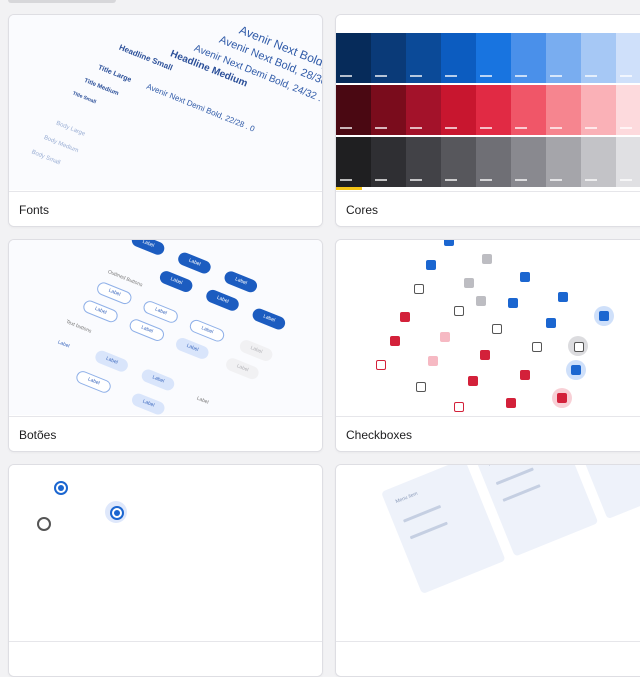  Describe the element at coordinates (70, 129) in the screenshot. I see `body-large-text: Body Large` at that location.